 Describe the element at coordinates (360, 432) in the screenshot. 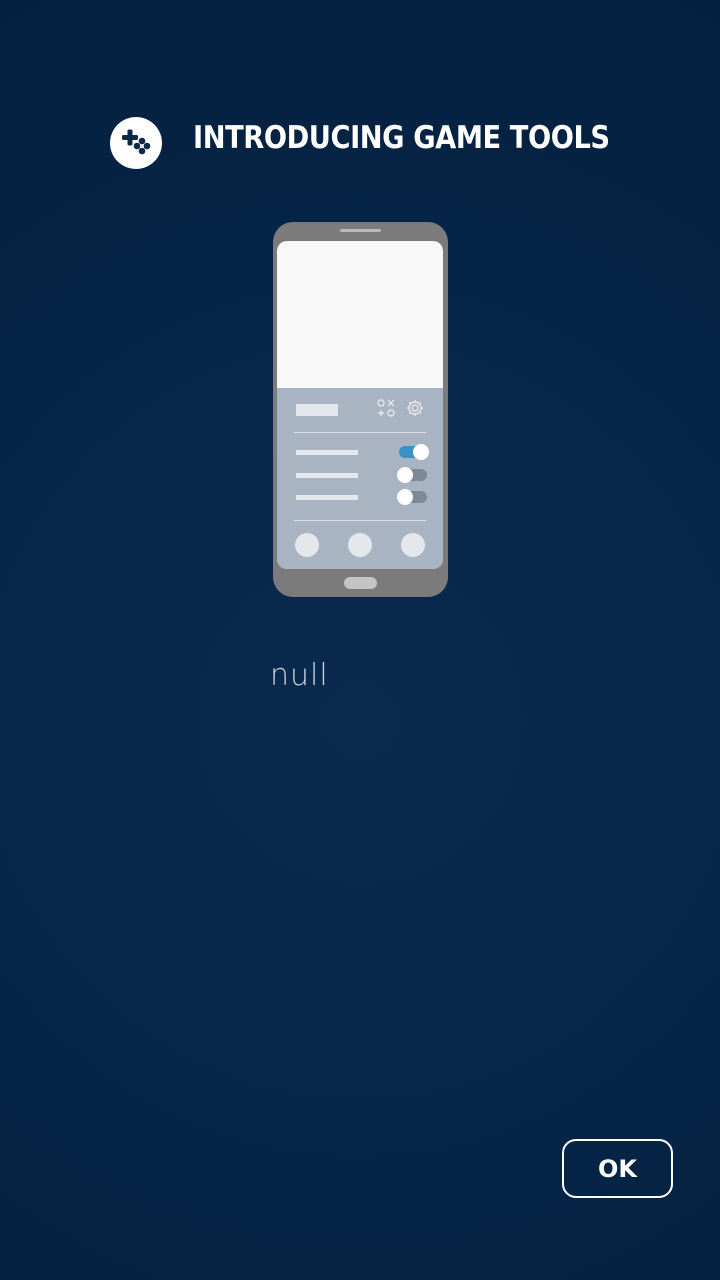

I see `panel-divider-top` at that location.